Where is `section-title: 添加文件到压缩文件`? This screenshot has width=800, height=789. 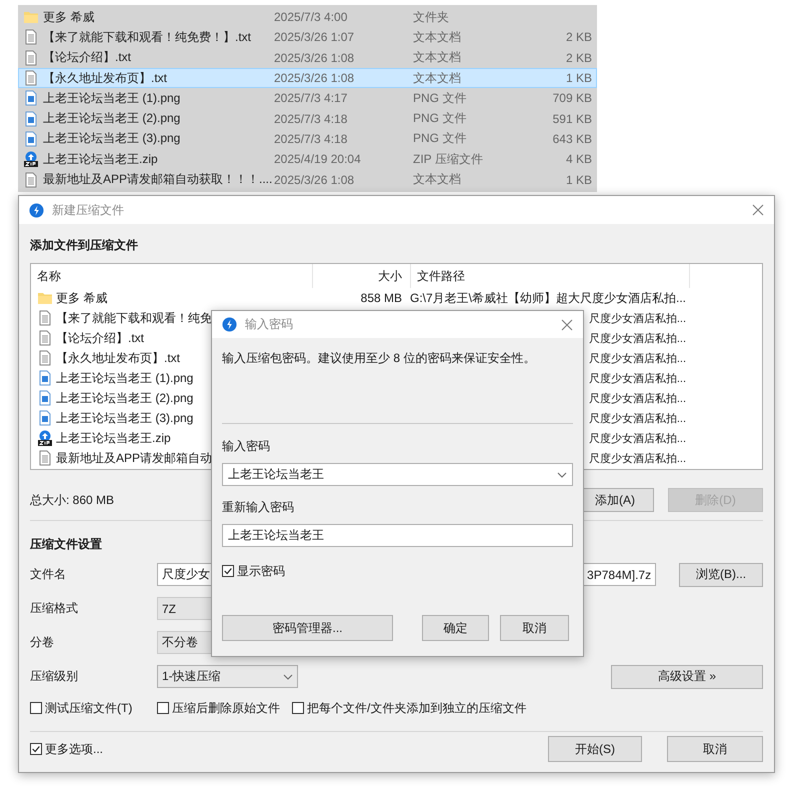
section-title: 添加文件到压缩文件 is located at coordinates (84, 245).